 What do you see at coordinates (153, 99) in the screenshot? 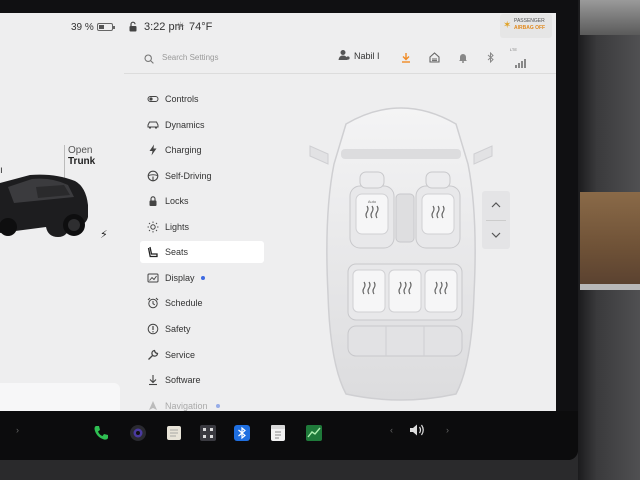
I see `toggle-icon` at bounding box center [153, 99].